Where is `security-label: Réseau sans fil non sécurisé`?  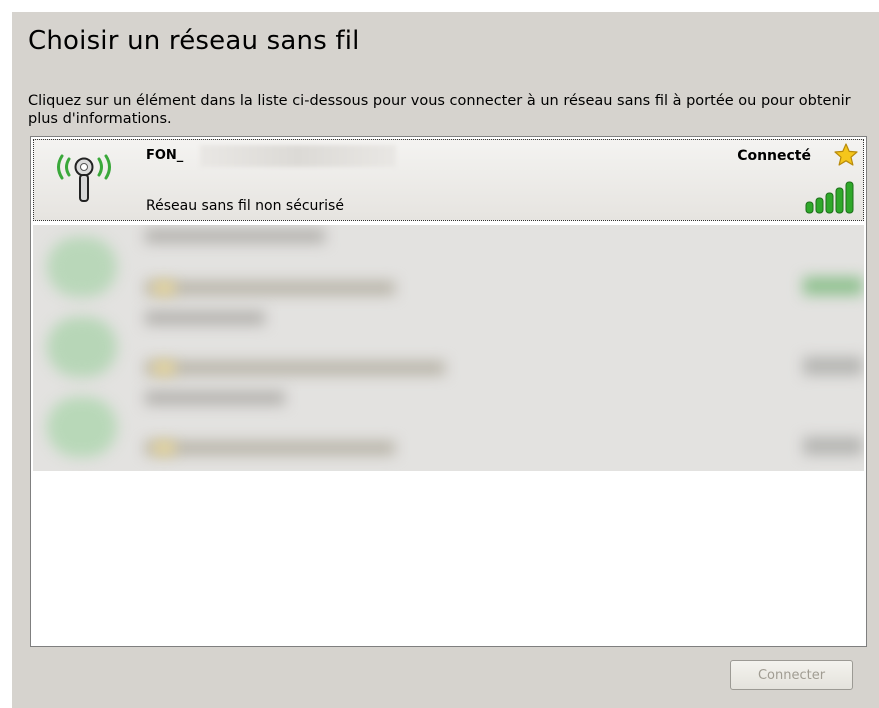
security-label: Réseau sans fil non sécurisé is located at coordinates (245, 206).